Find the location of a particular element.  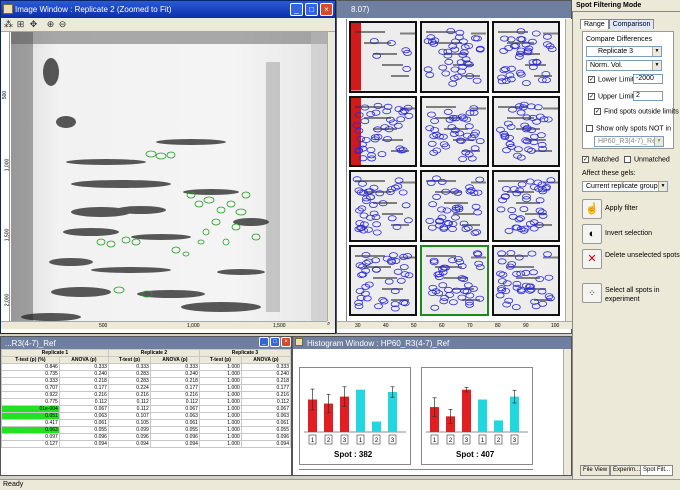

unmatched-checkbox: Unmatched is located at coordinates (647, 159).